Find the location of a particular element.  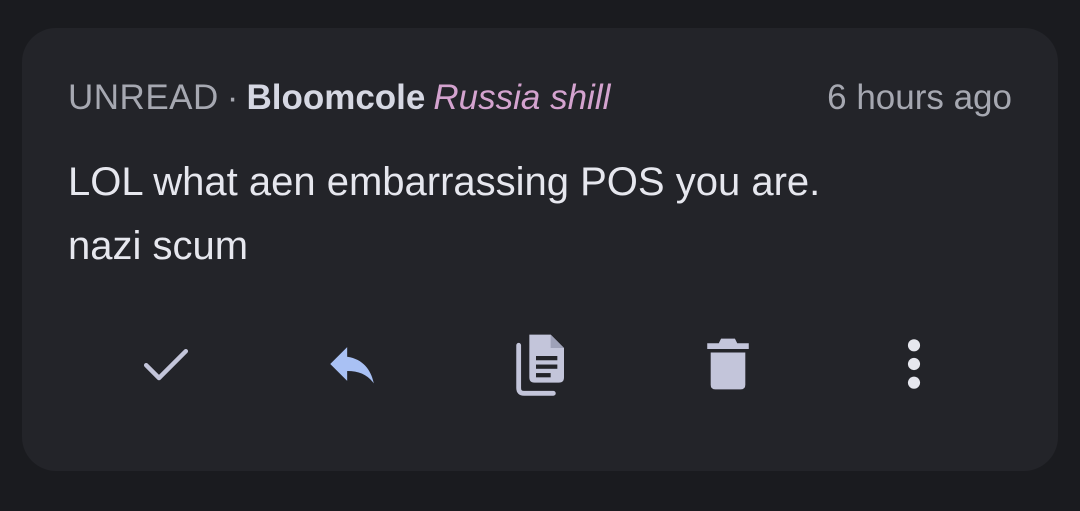

unread-status: UNREAD is located at coordinates (143, 97).